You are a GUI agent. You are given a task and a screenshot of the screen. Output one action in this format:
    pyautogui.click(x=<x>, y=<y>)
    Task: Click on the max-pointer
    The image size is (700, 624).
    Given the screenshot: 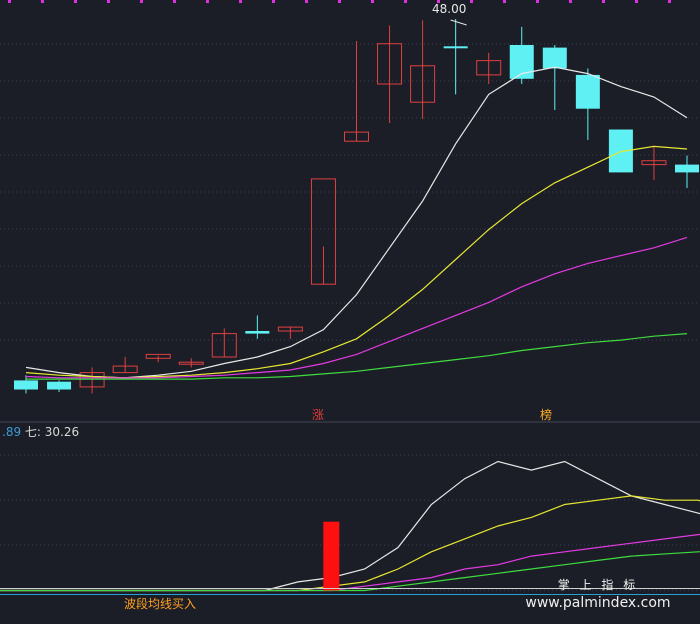 What is the action you would take?
    pyautogui.click(x=458, y=22)
    